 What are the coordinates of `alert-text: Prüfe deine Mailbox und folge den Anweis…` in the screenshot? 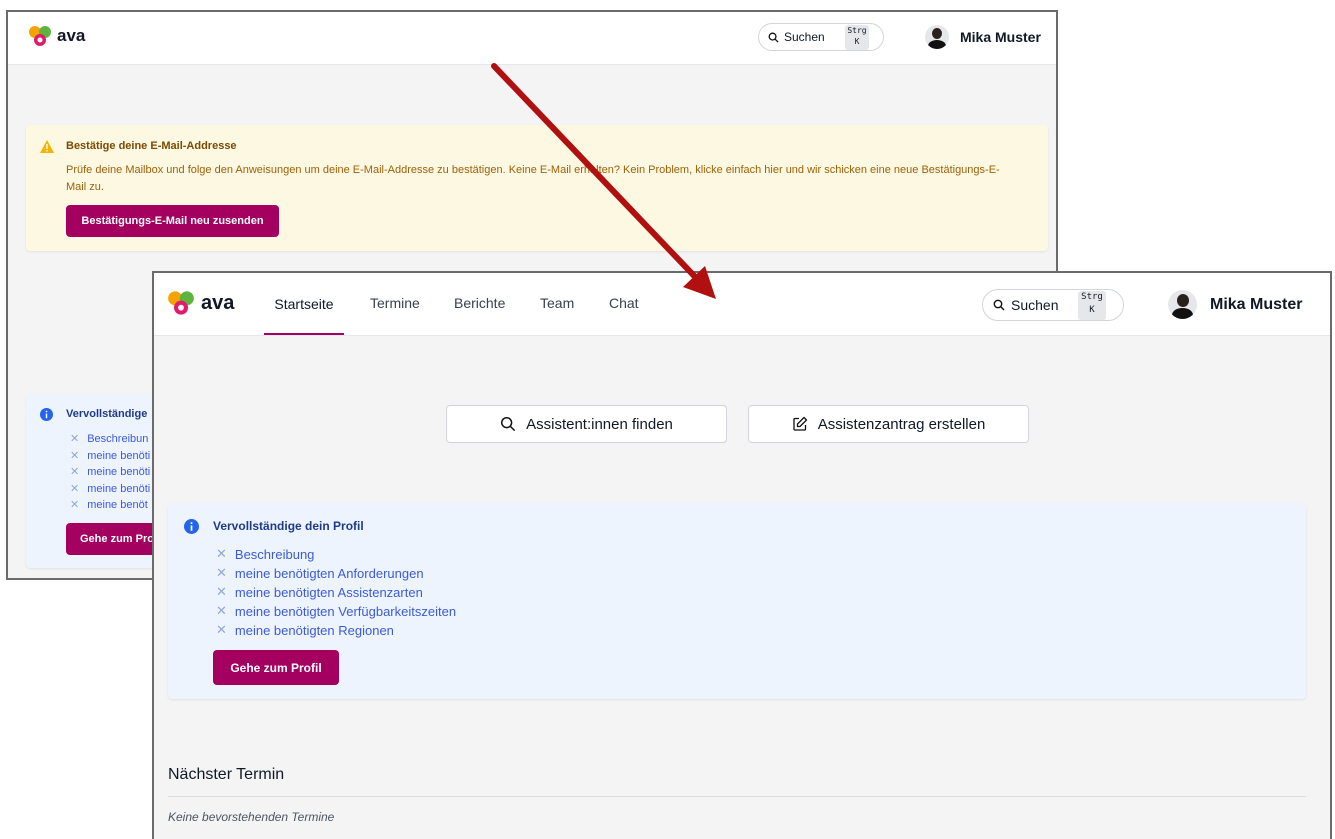 It's located at (533, 178).